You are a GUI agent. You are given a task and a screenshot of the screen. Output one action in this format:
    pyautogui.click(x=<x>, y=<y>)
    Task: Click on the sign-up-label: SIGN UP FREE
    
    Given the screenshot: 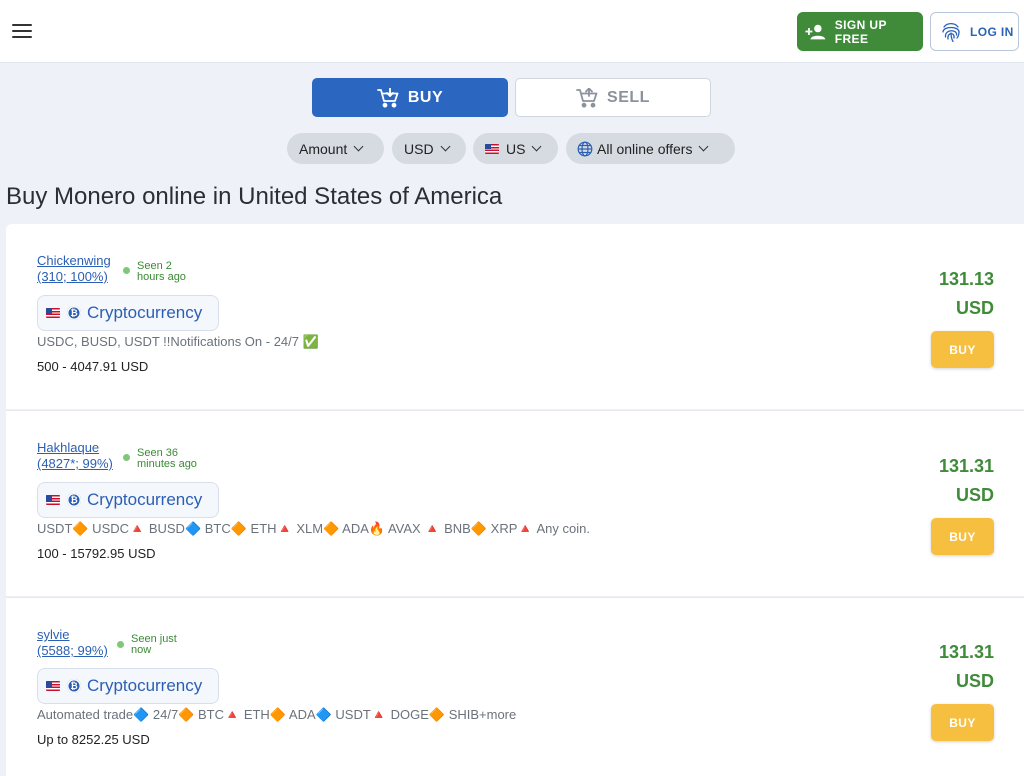 What is the action you would take?
    pyautogui.click(x=860, y=31)
    